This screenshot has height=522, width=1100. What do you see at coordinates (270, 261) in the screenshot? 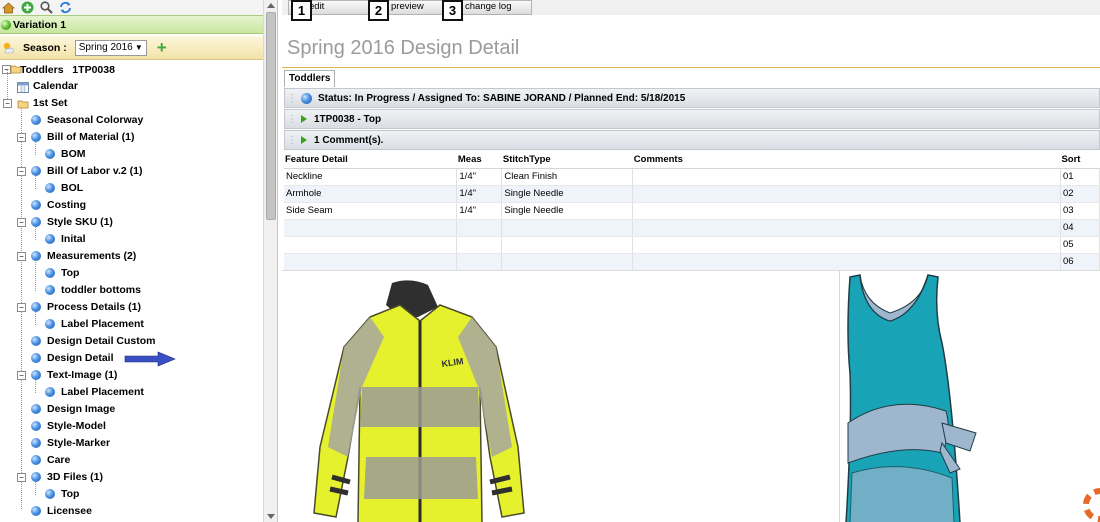
I see `left-scrollbar` at bounding box center [270, 261].